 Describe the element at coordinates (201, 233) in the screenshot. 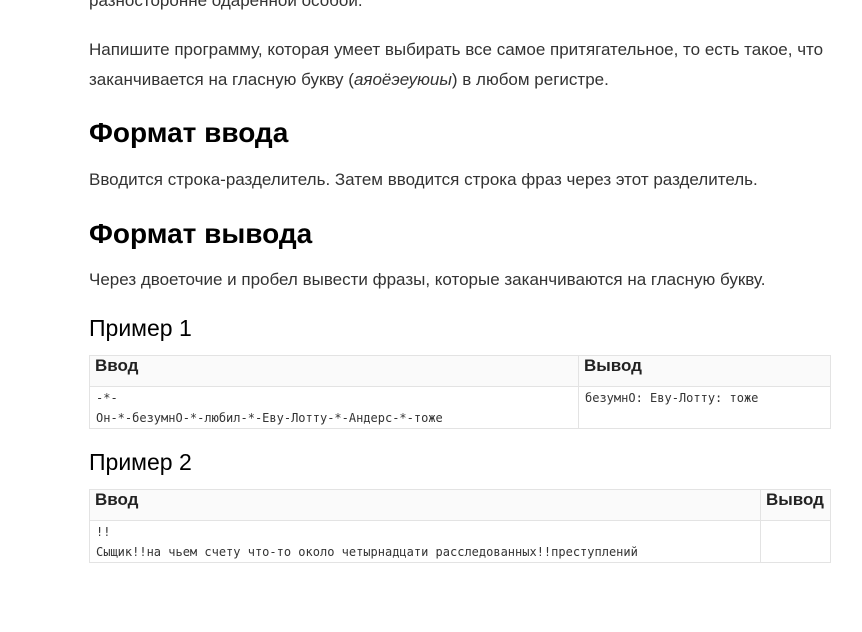

I see `output-format-heading: Формат вывода` at that location.